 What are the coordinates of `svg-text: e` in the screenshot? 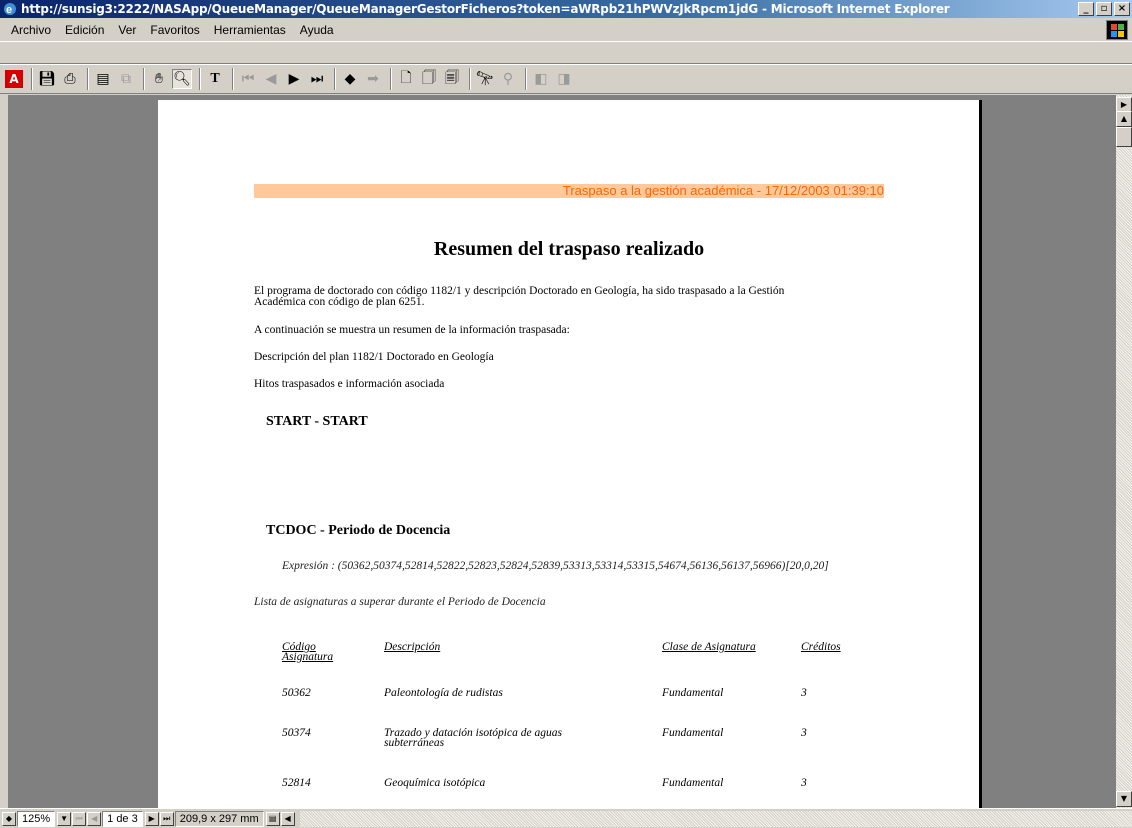 It's located at (9, 10).